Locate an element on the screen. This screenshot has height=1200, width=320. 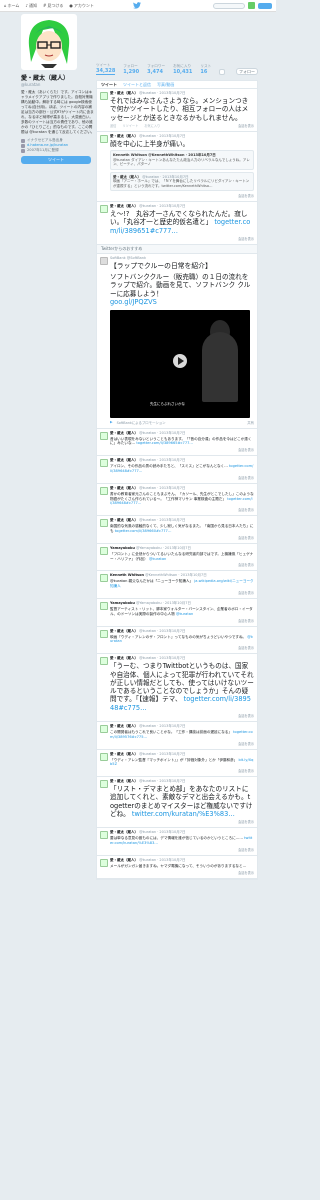
stat-lists: リスト 16 is located at coordinates (205, 69).